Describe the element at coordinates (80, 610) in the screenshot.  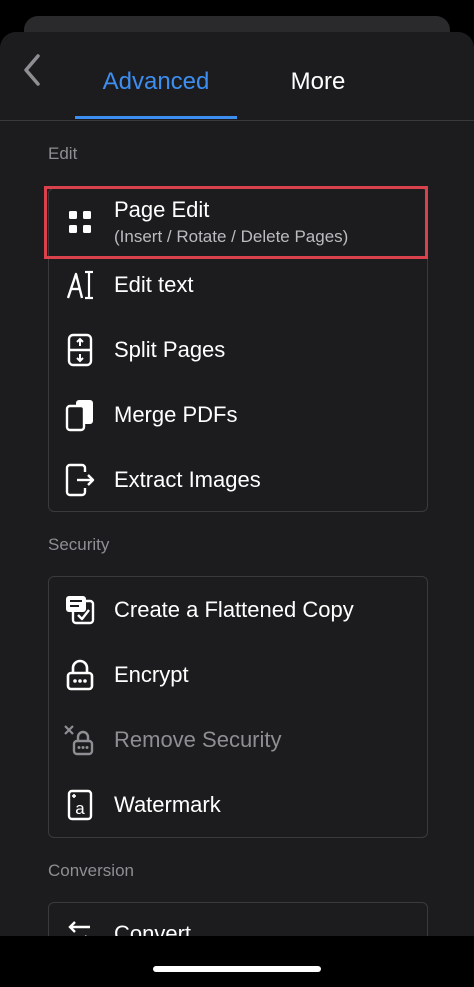
I see `flattened-copy-icon` at that location.